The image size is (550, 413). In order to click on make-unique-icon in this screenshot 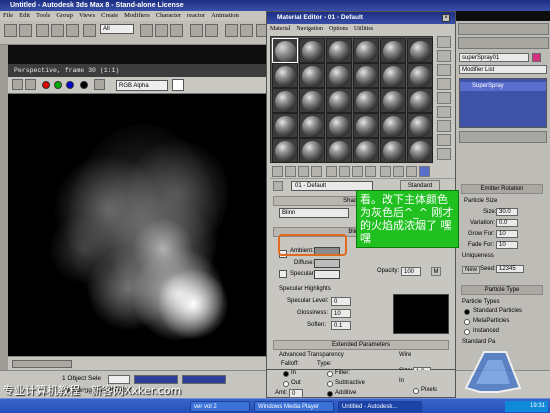, I will do `click(344, 171)`.